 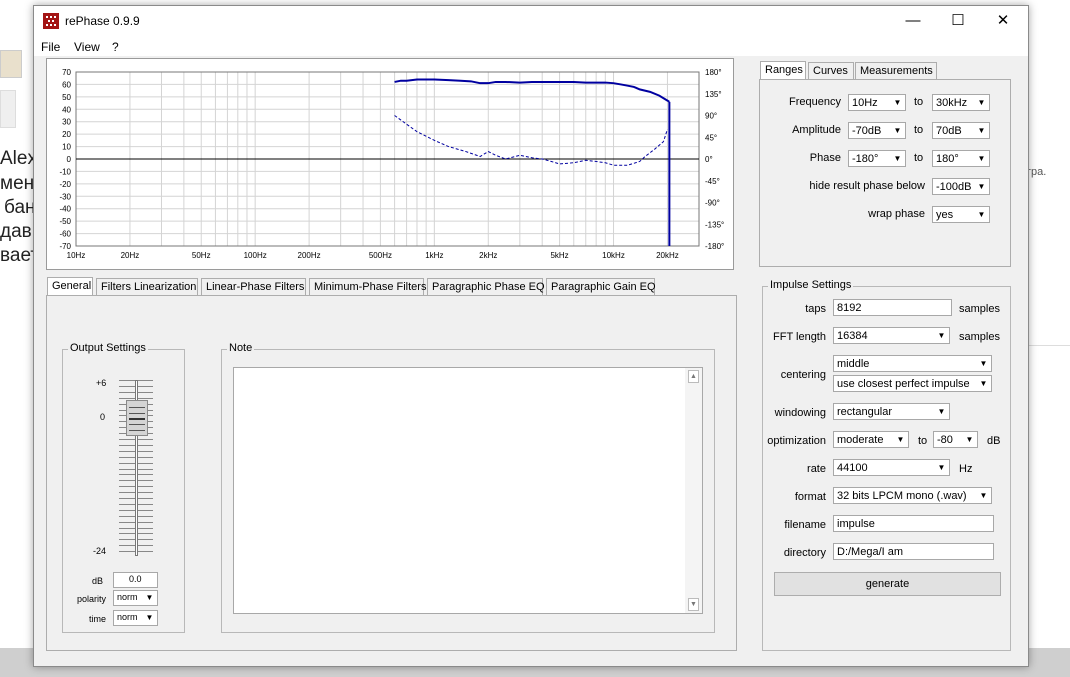 I want to click on y-tick-label-phase: 180°, so click(x=713, y=72).